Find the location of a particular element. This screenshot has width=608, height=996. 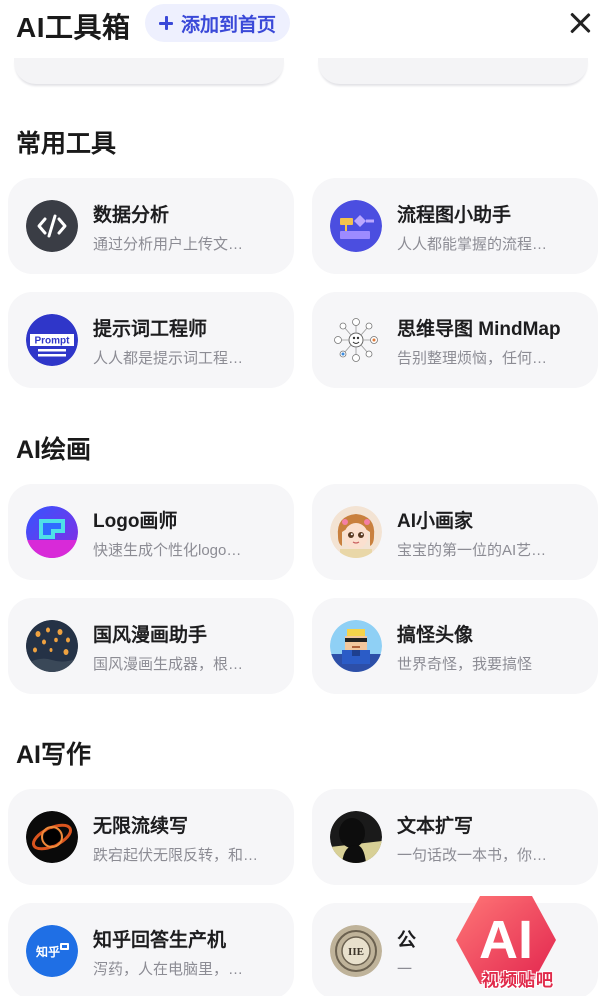

mindmap-icon is located at coordinates (356, 340).